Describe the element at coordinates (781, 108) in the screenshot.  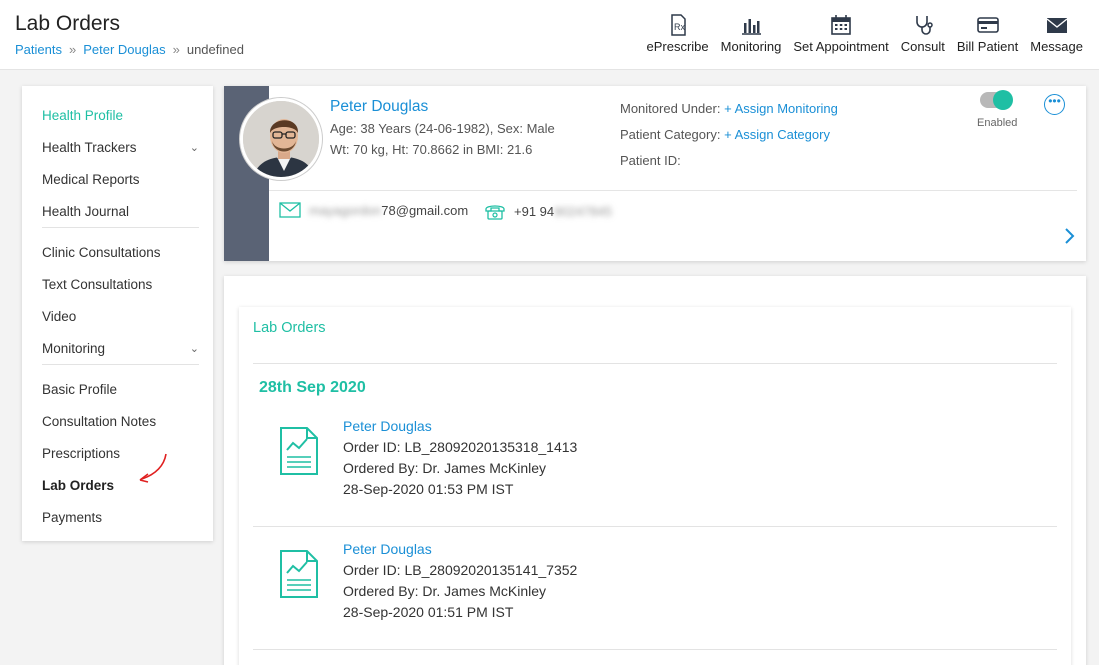
I see `assign-monitoring-link: + Assign Monitoring` at that location.